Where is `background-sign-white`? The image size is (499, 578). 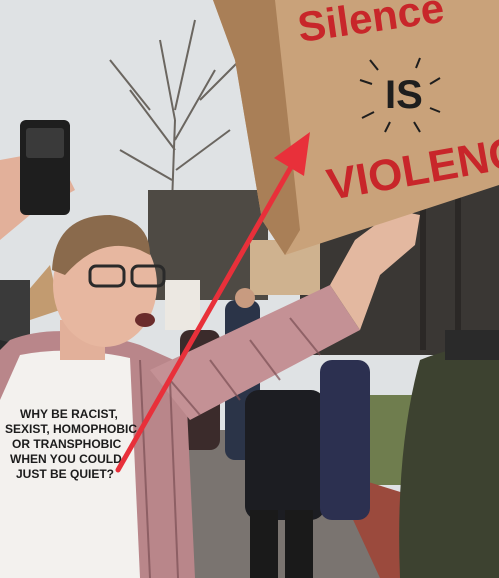
background-sign-white is located at coordinates (182, 305).